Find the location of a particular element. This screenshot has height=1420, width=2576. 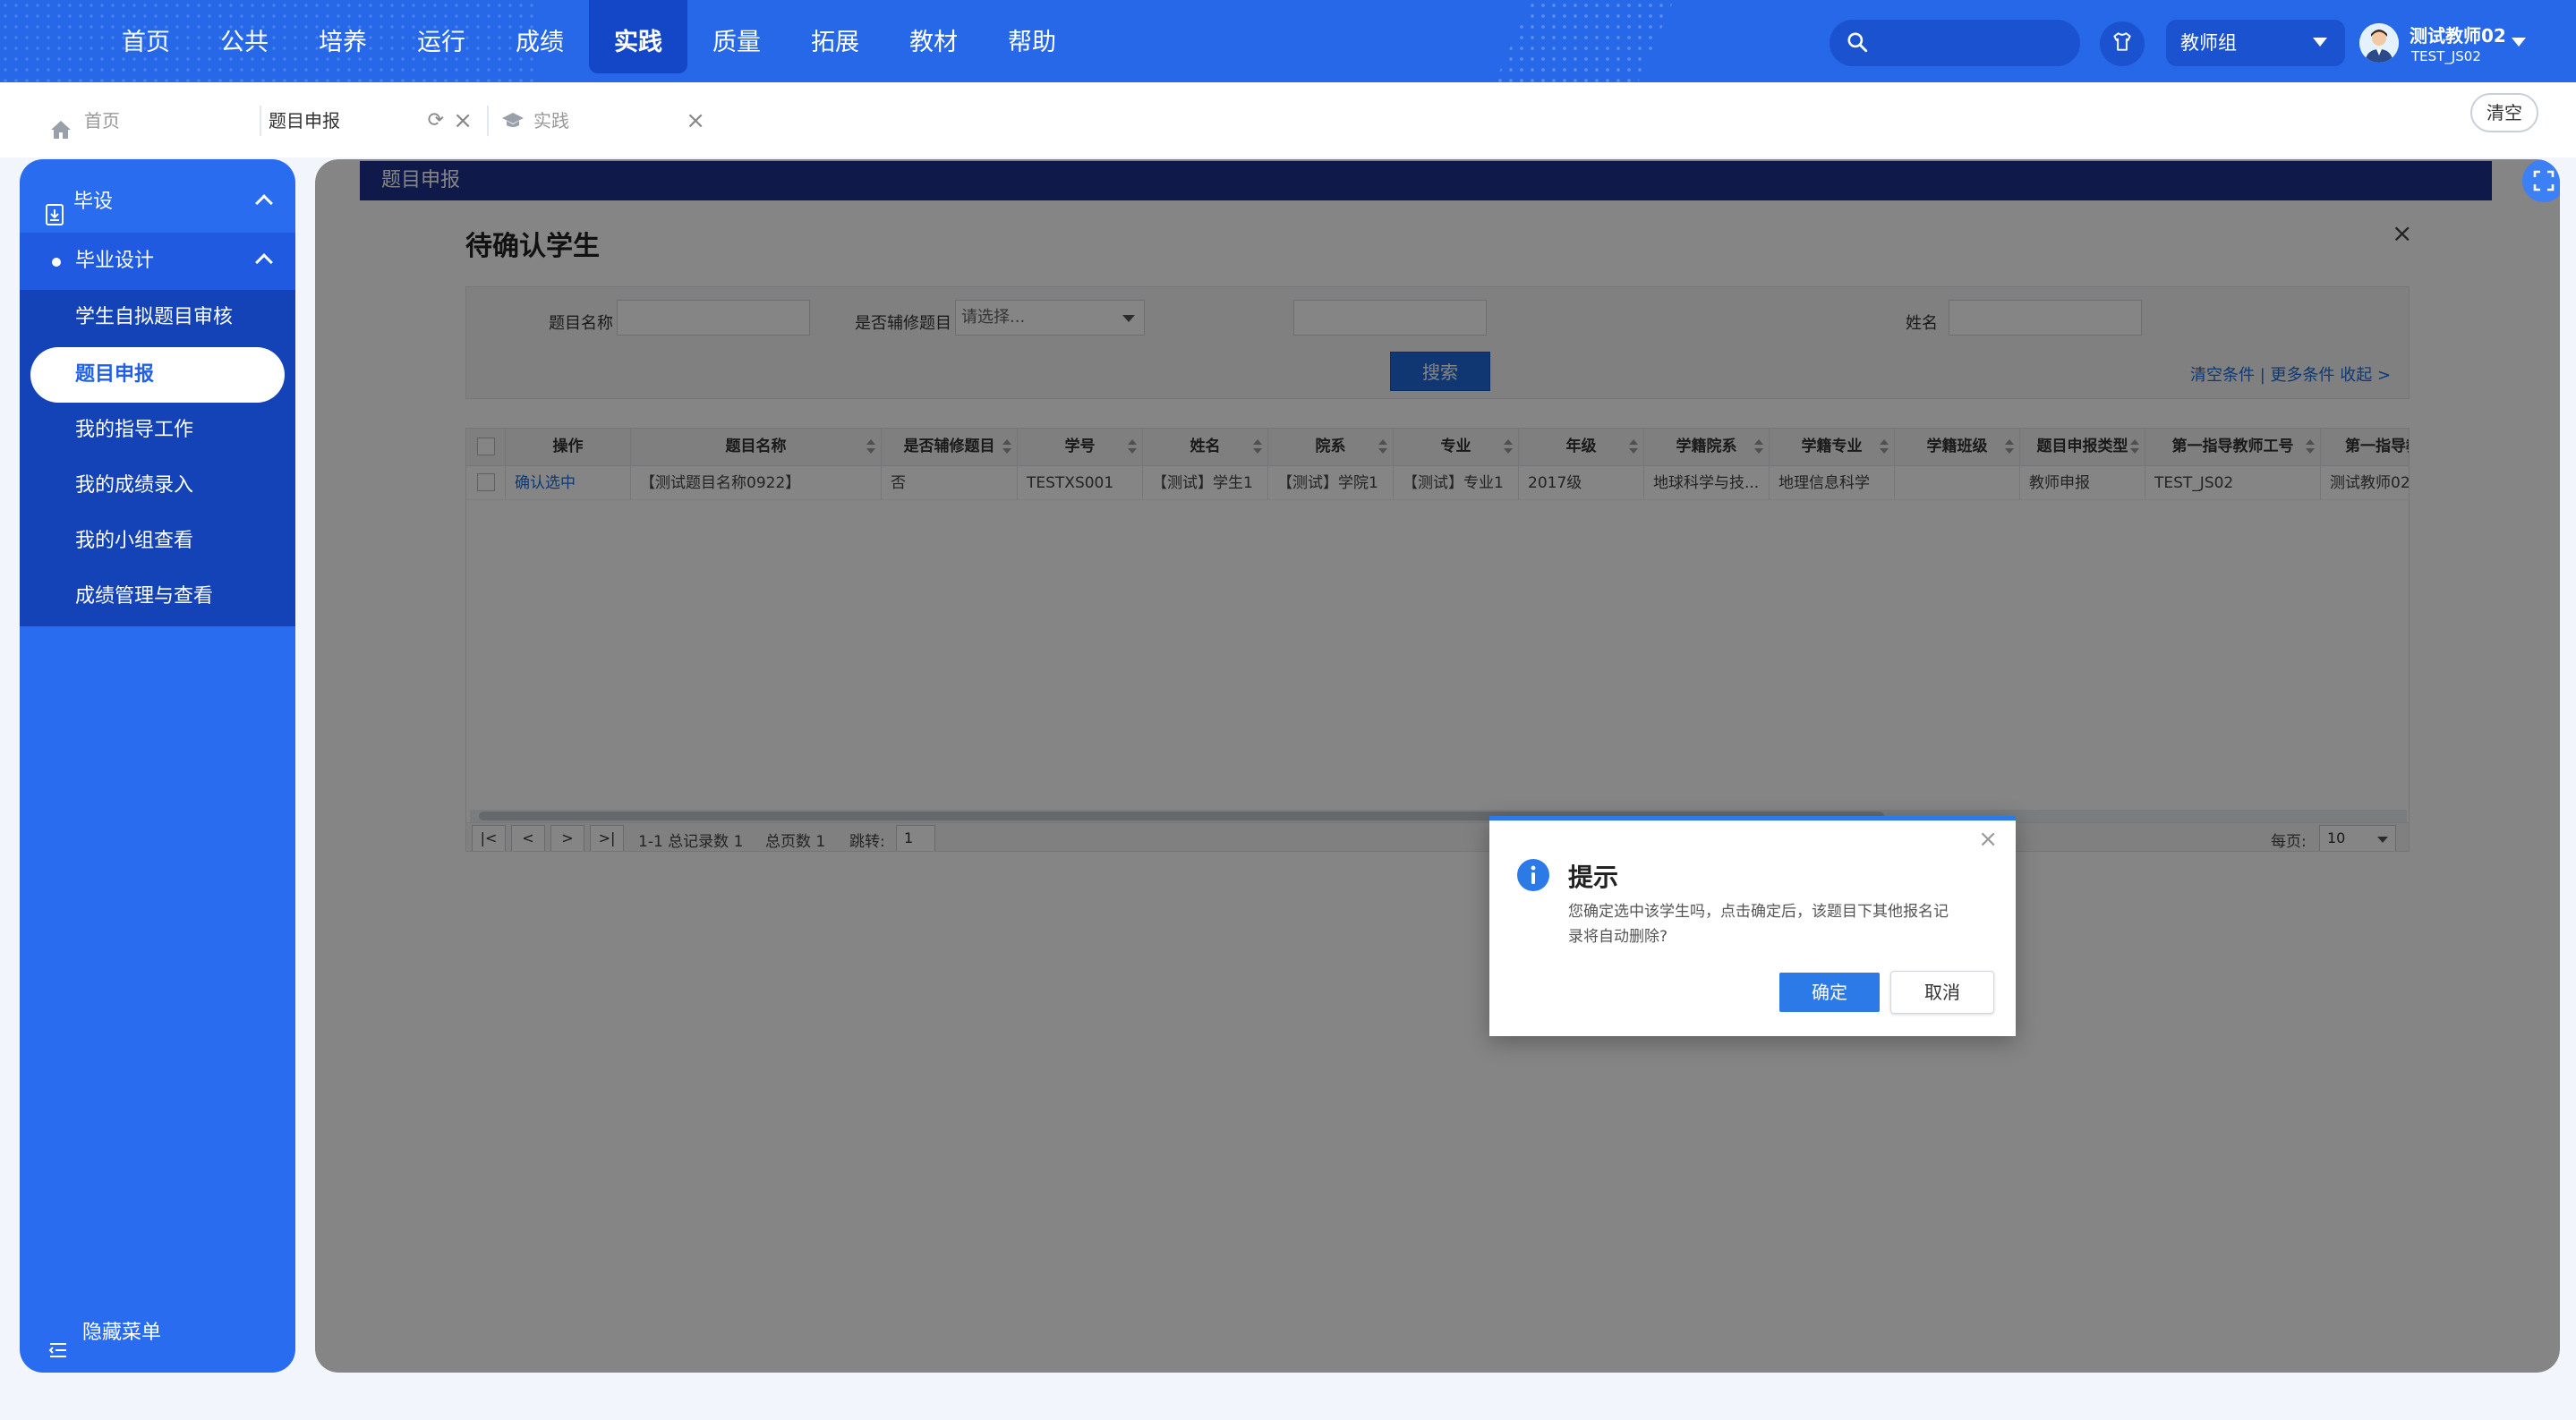

theme-button is located at coordinates (2122, 43).